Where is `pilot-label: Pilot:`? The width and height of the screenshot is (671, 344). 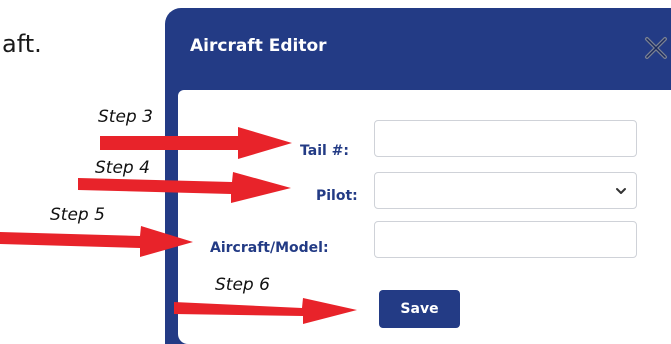 pilot-label: Pilot: is located at coordinates (337, 196).